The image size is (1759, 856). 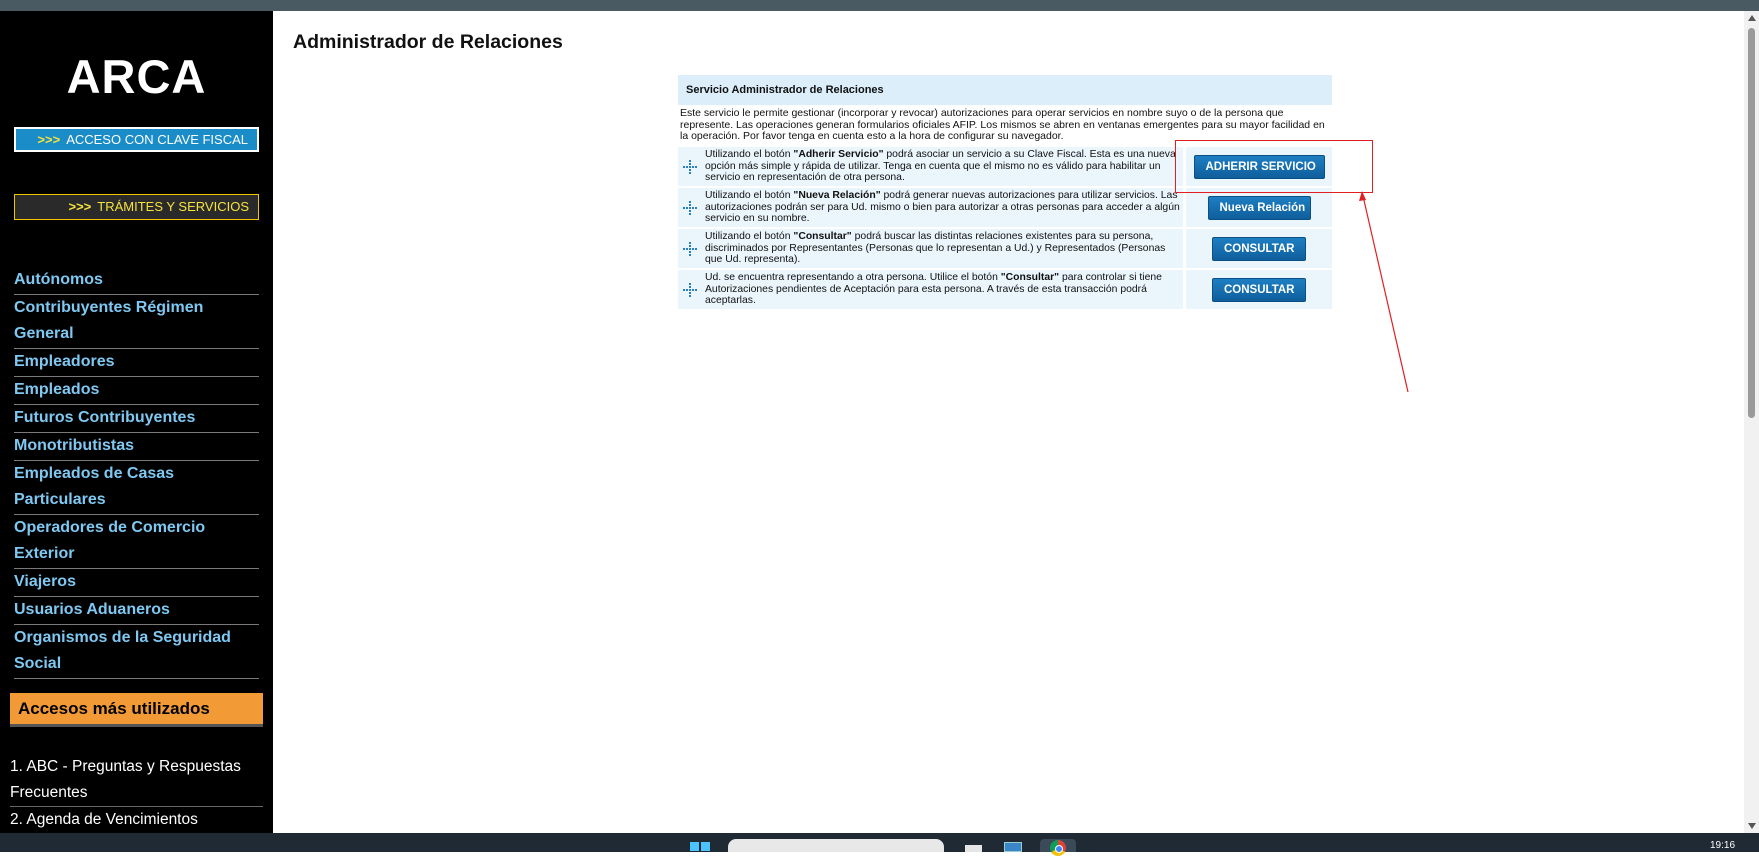 What do you see at coordinates (136, 391) in the screenshot?
I see `sidebar-item-empleados: Empleados` at bounding box center [136, 391].